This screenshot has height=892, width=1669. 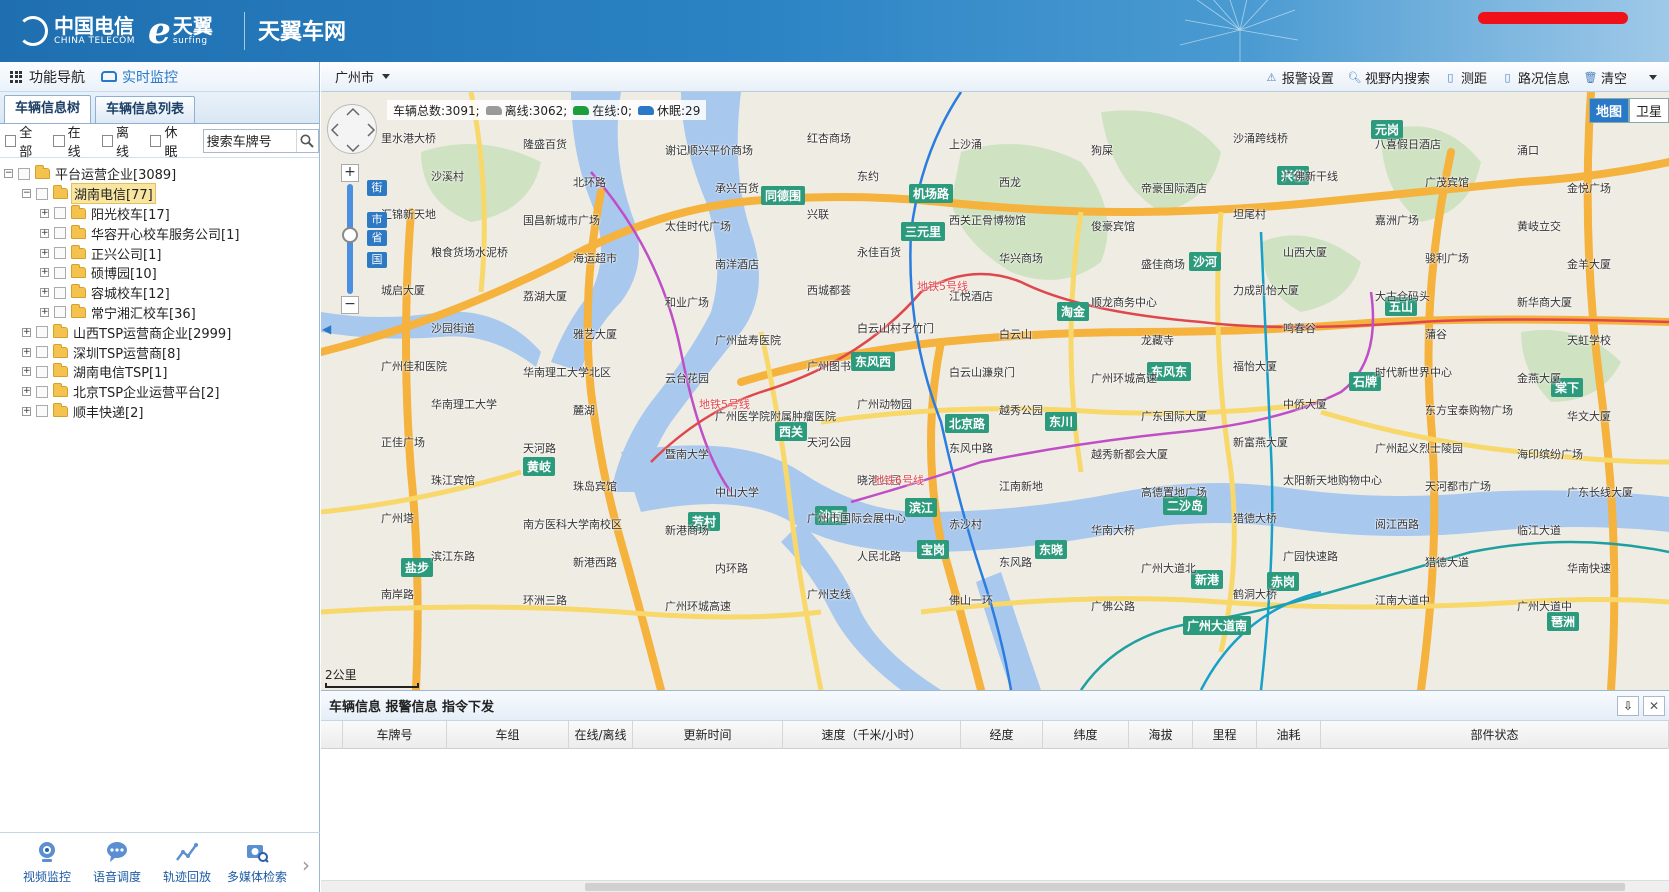 I want to click on tree-node: + 北京TSP企业运营平台[2], so click(x=161, y=392).